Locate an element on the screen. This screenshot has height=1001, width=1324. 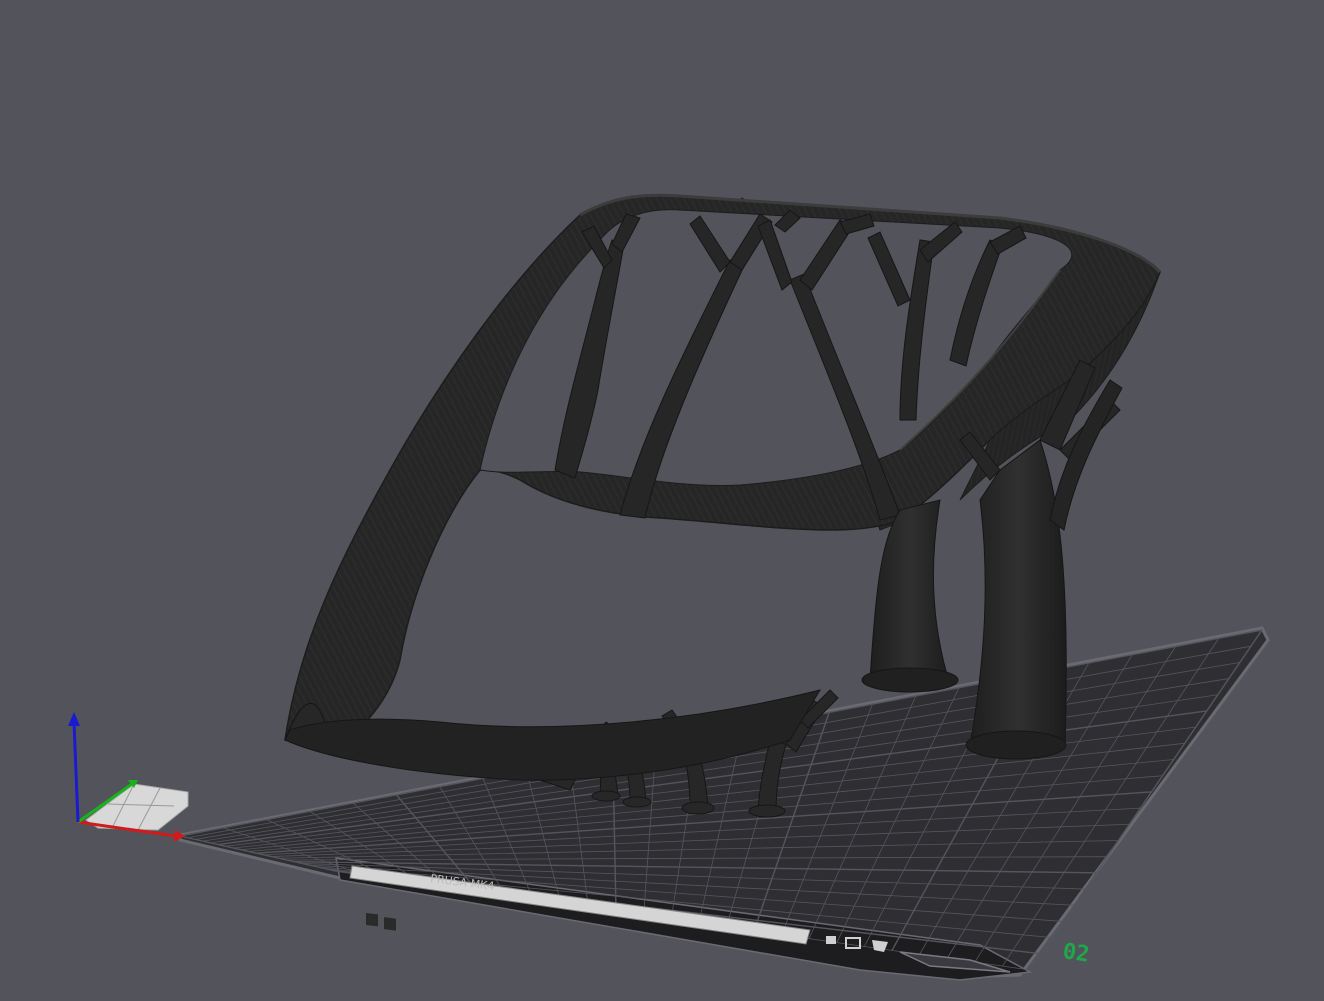
z-axis-arrowhead is located at coordinates (74, 719).